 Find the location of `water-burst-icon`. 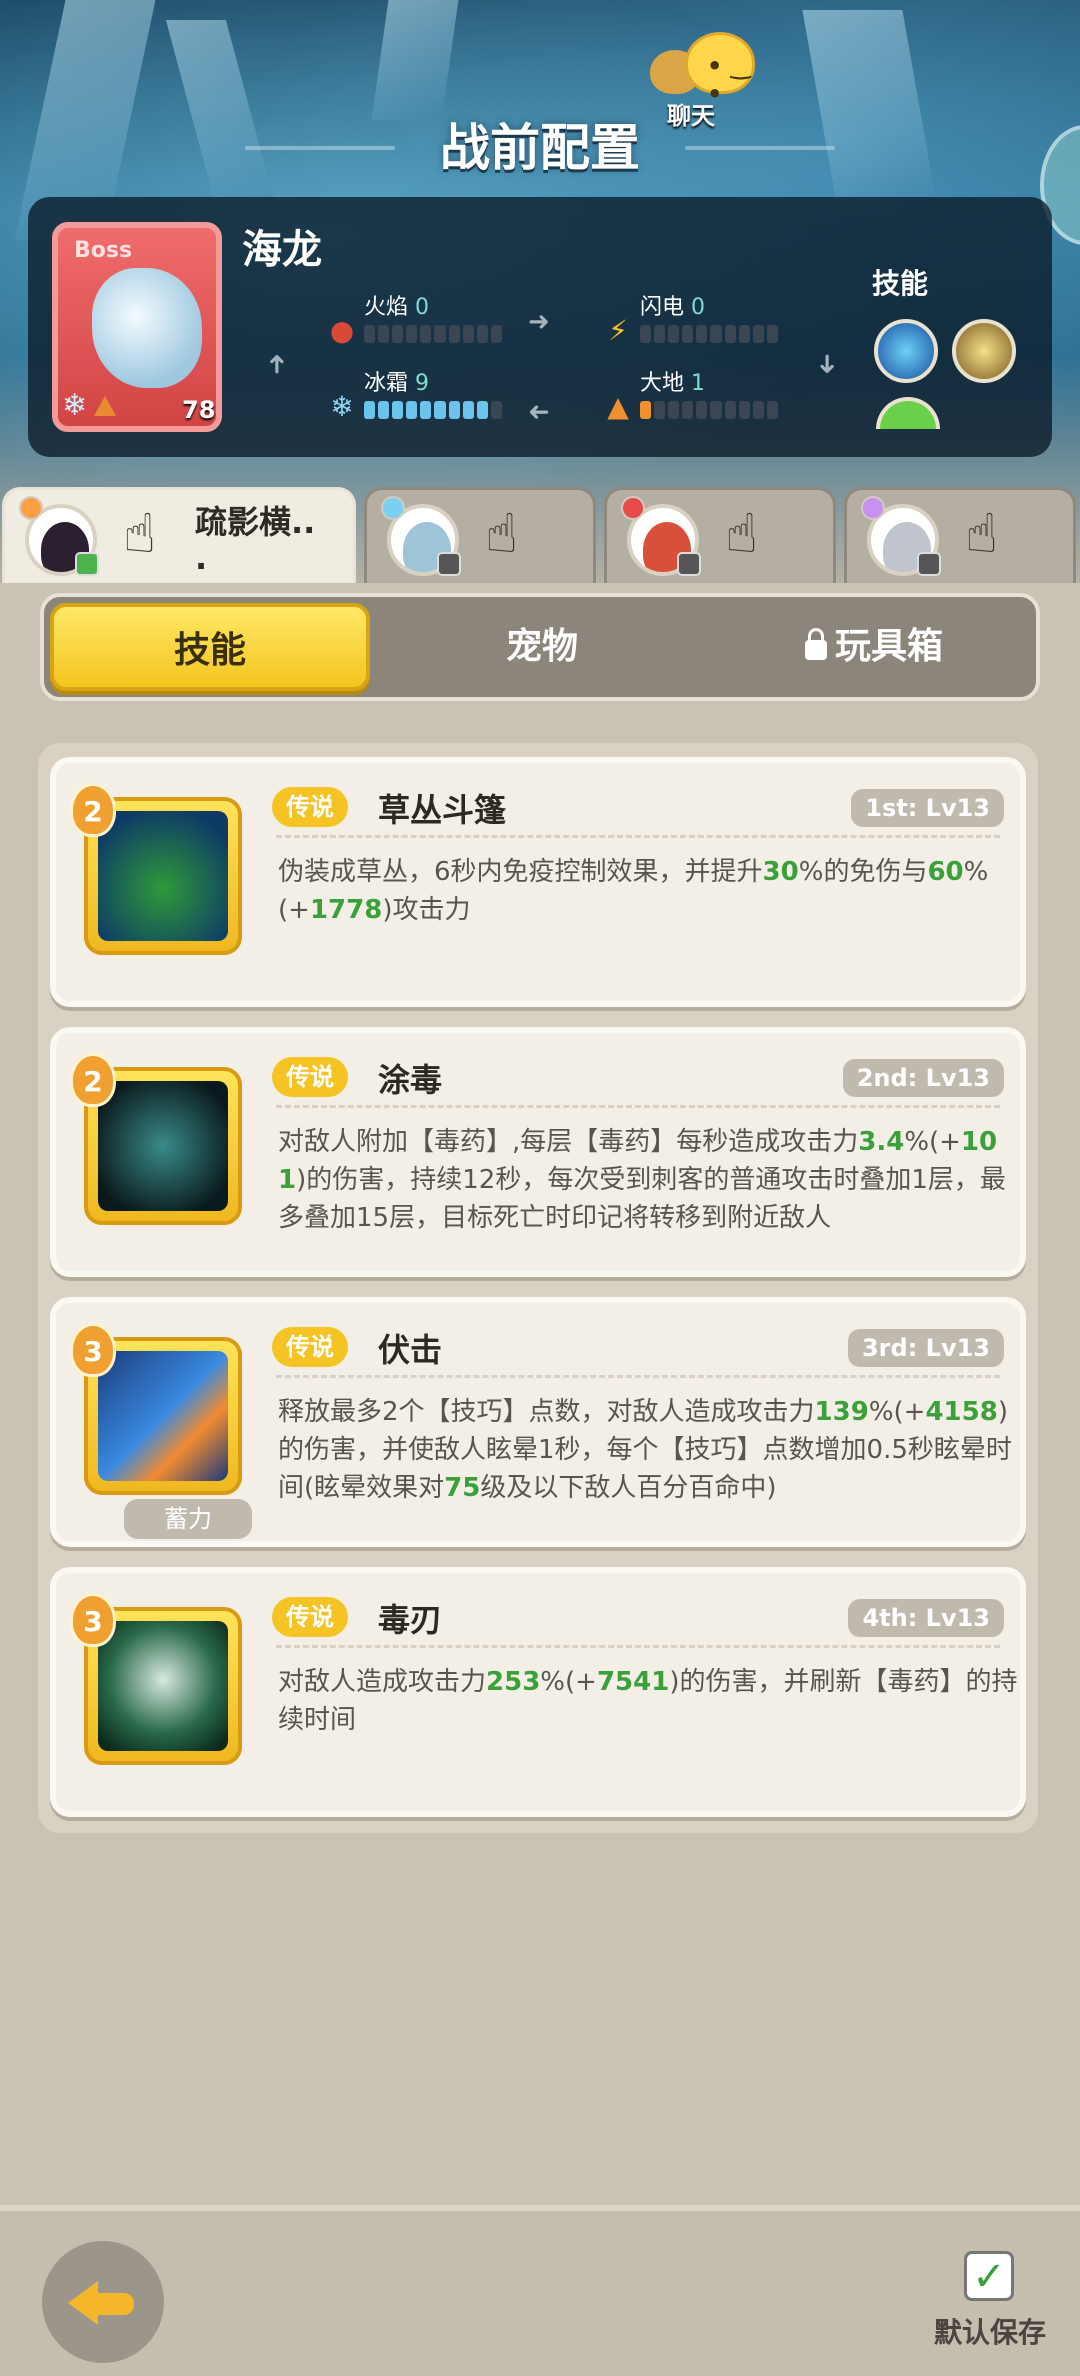

water-burst-icon is located at coordinates (906, 351).